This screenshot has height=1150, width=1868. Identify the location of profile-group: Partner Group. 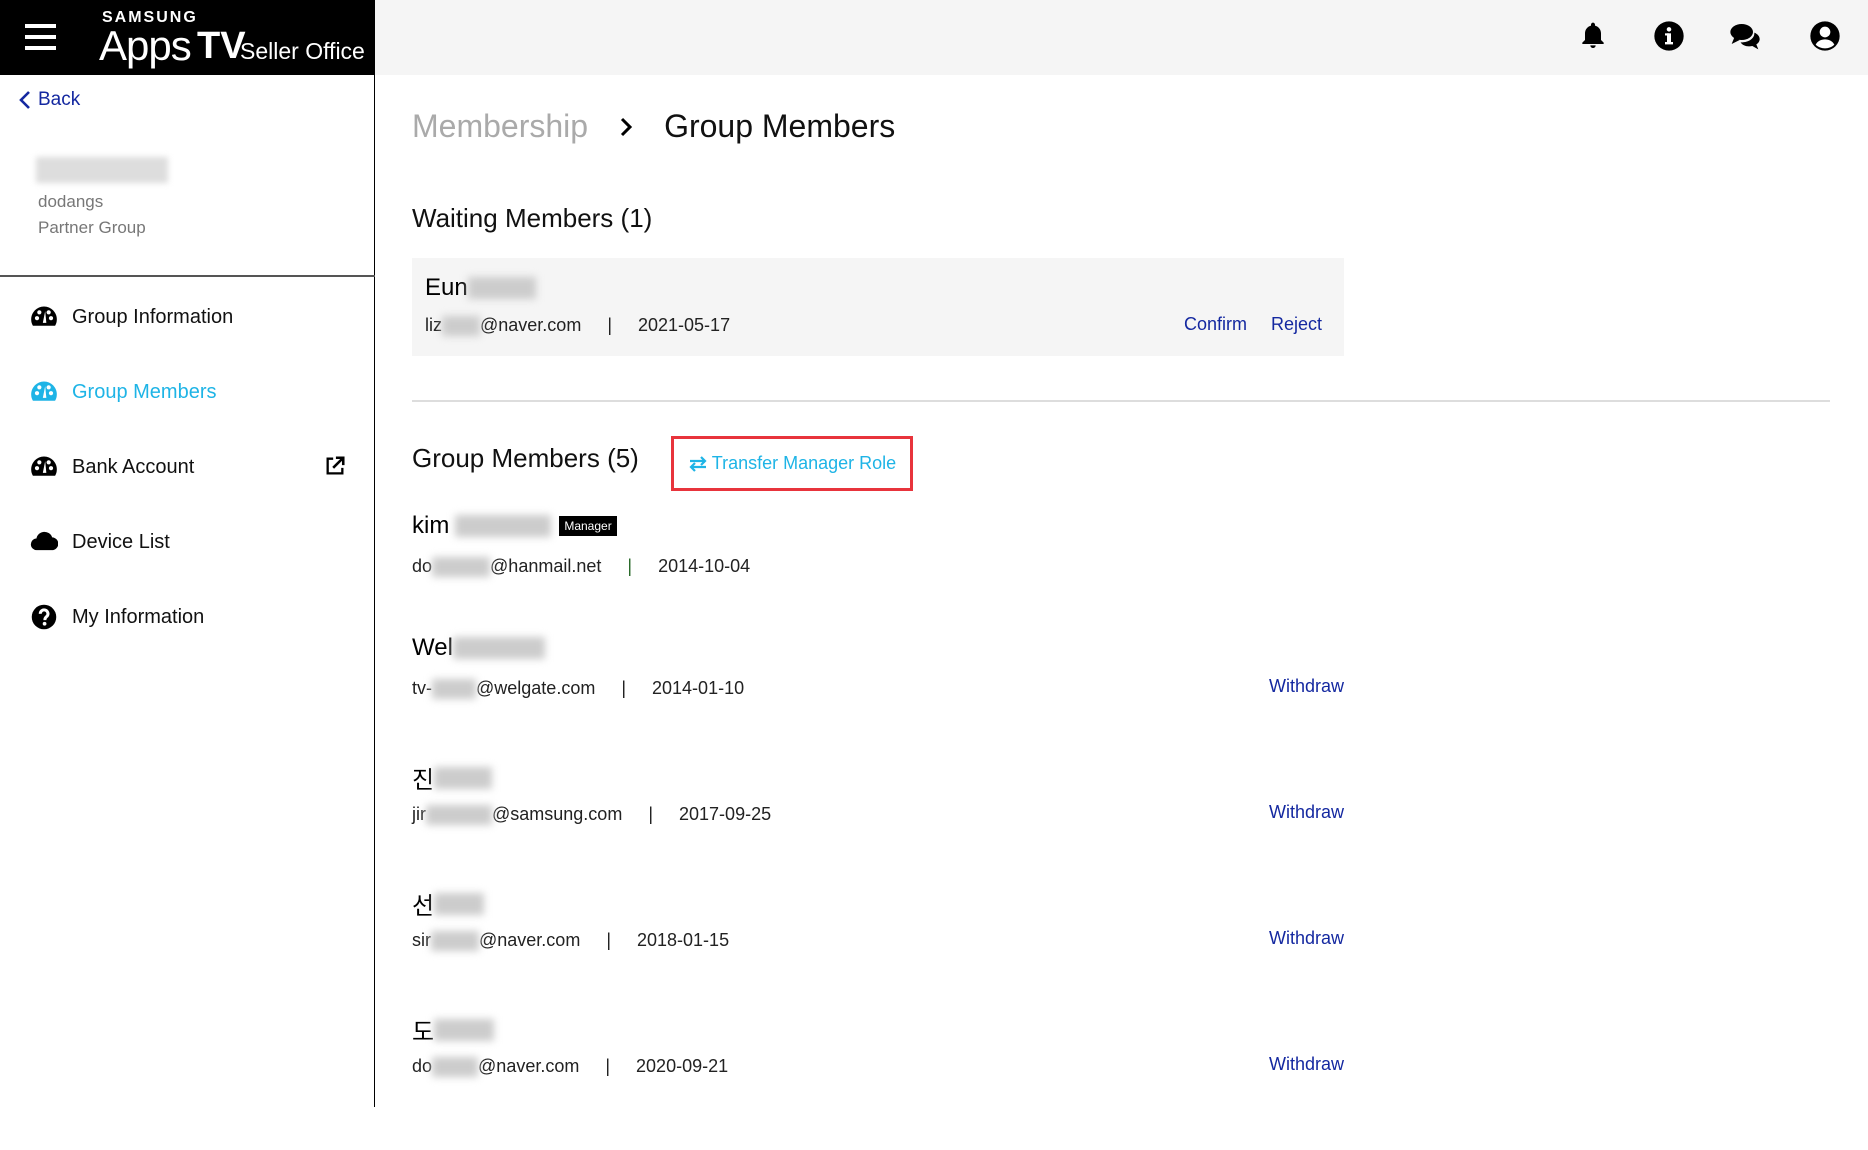
(92, 227).